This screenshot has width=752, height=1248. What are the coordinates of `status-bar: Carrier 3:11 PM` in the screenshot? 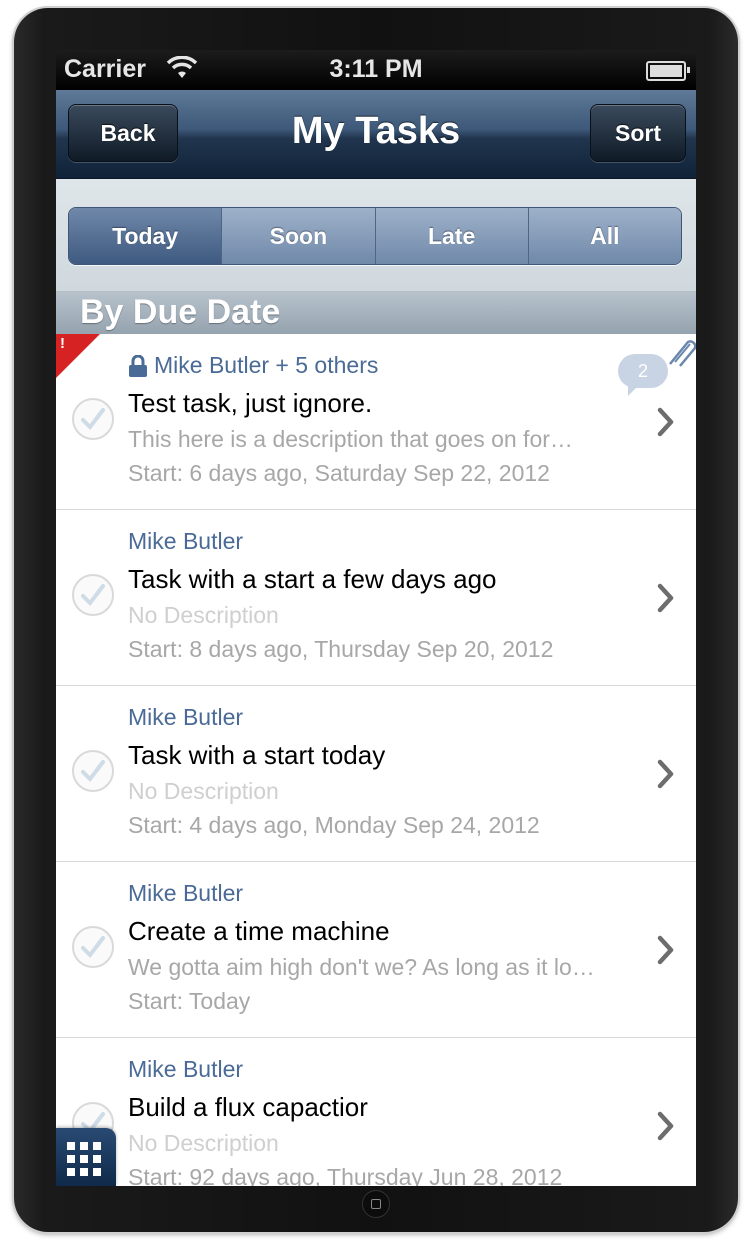 It's located at (376, 70).